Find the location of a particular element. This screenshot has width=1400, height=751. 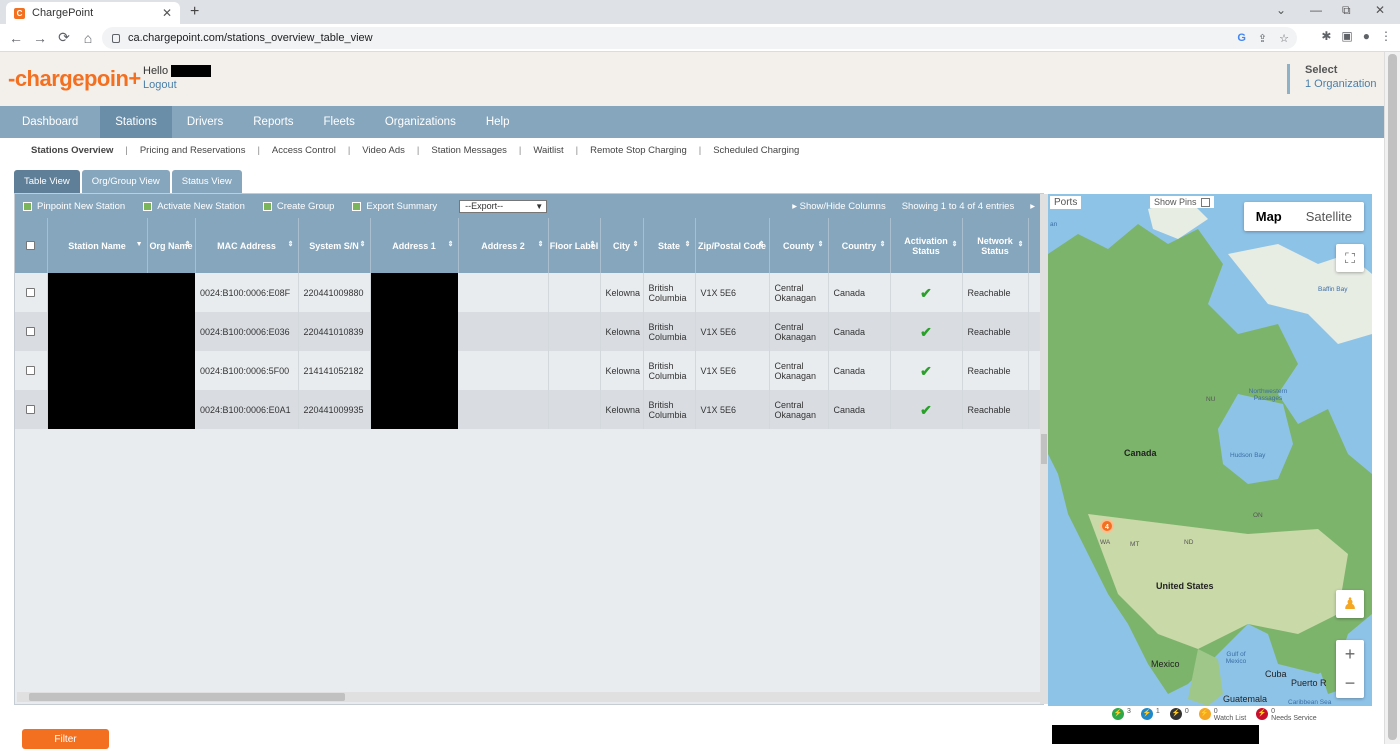

show-pins-toggle: Show Pins is located at coordinates (1182, 202).